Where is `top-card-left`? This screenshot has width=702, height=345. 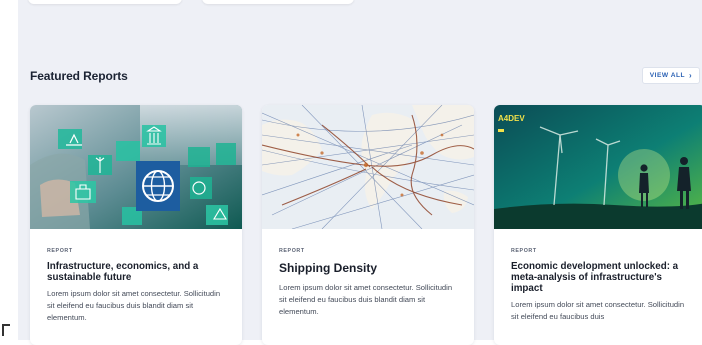
top-card-left is located at coordinates (105, 2).